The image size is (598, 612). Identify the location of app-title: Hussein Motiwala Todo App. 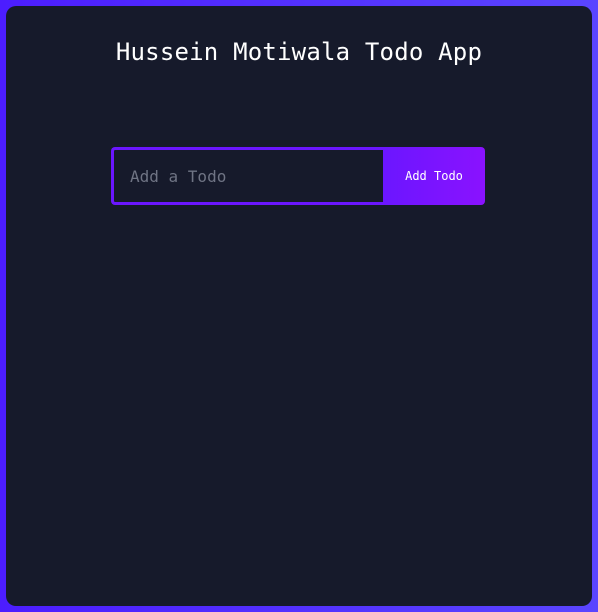
(299, 52).